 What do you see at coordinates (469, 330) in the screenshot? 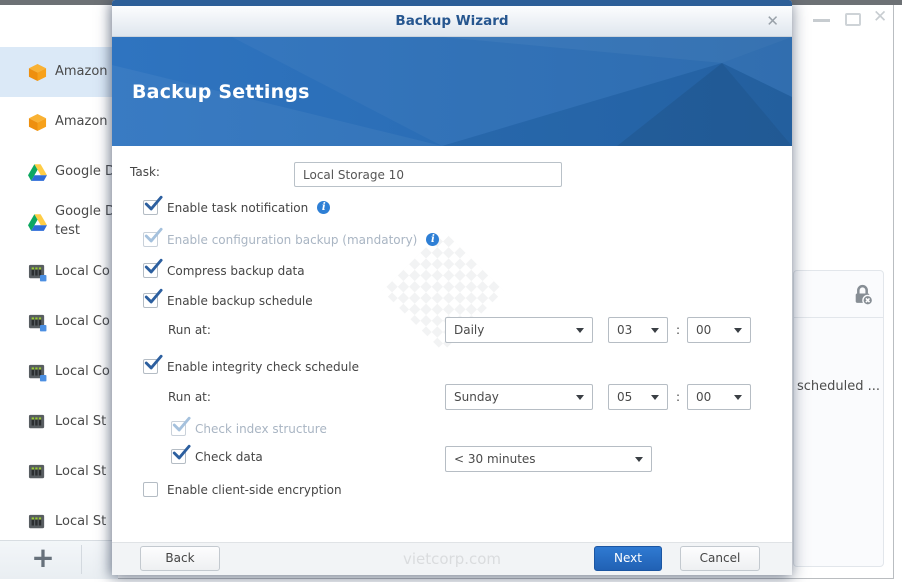
I see `select-value: Daily` at bounding box center [469, 330].